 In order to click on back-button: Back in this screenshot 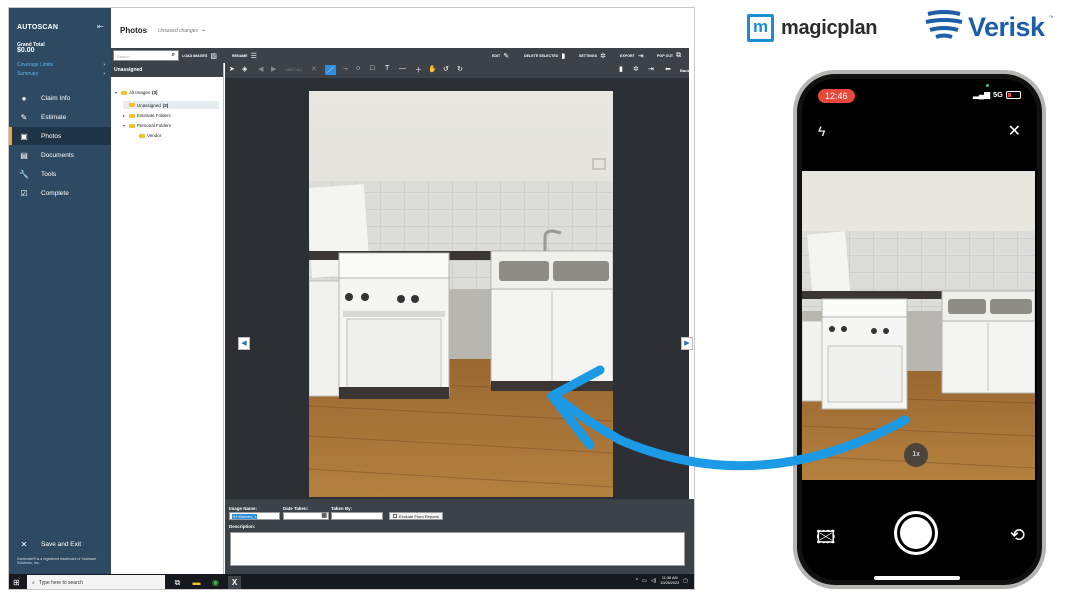, I will do `click(685, 70)`.